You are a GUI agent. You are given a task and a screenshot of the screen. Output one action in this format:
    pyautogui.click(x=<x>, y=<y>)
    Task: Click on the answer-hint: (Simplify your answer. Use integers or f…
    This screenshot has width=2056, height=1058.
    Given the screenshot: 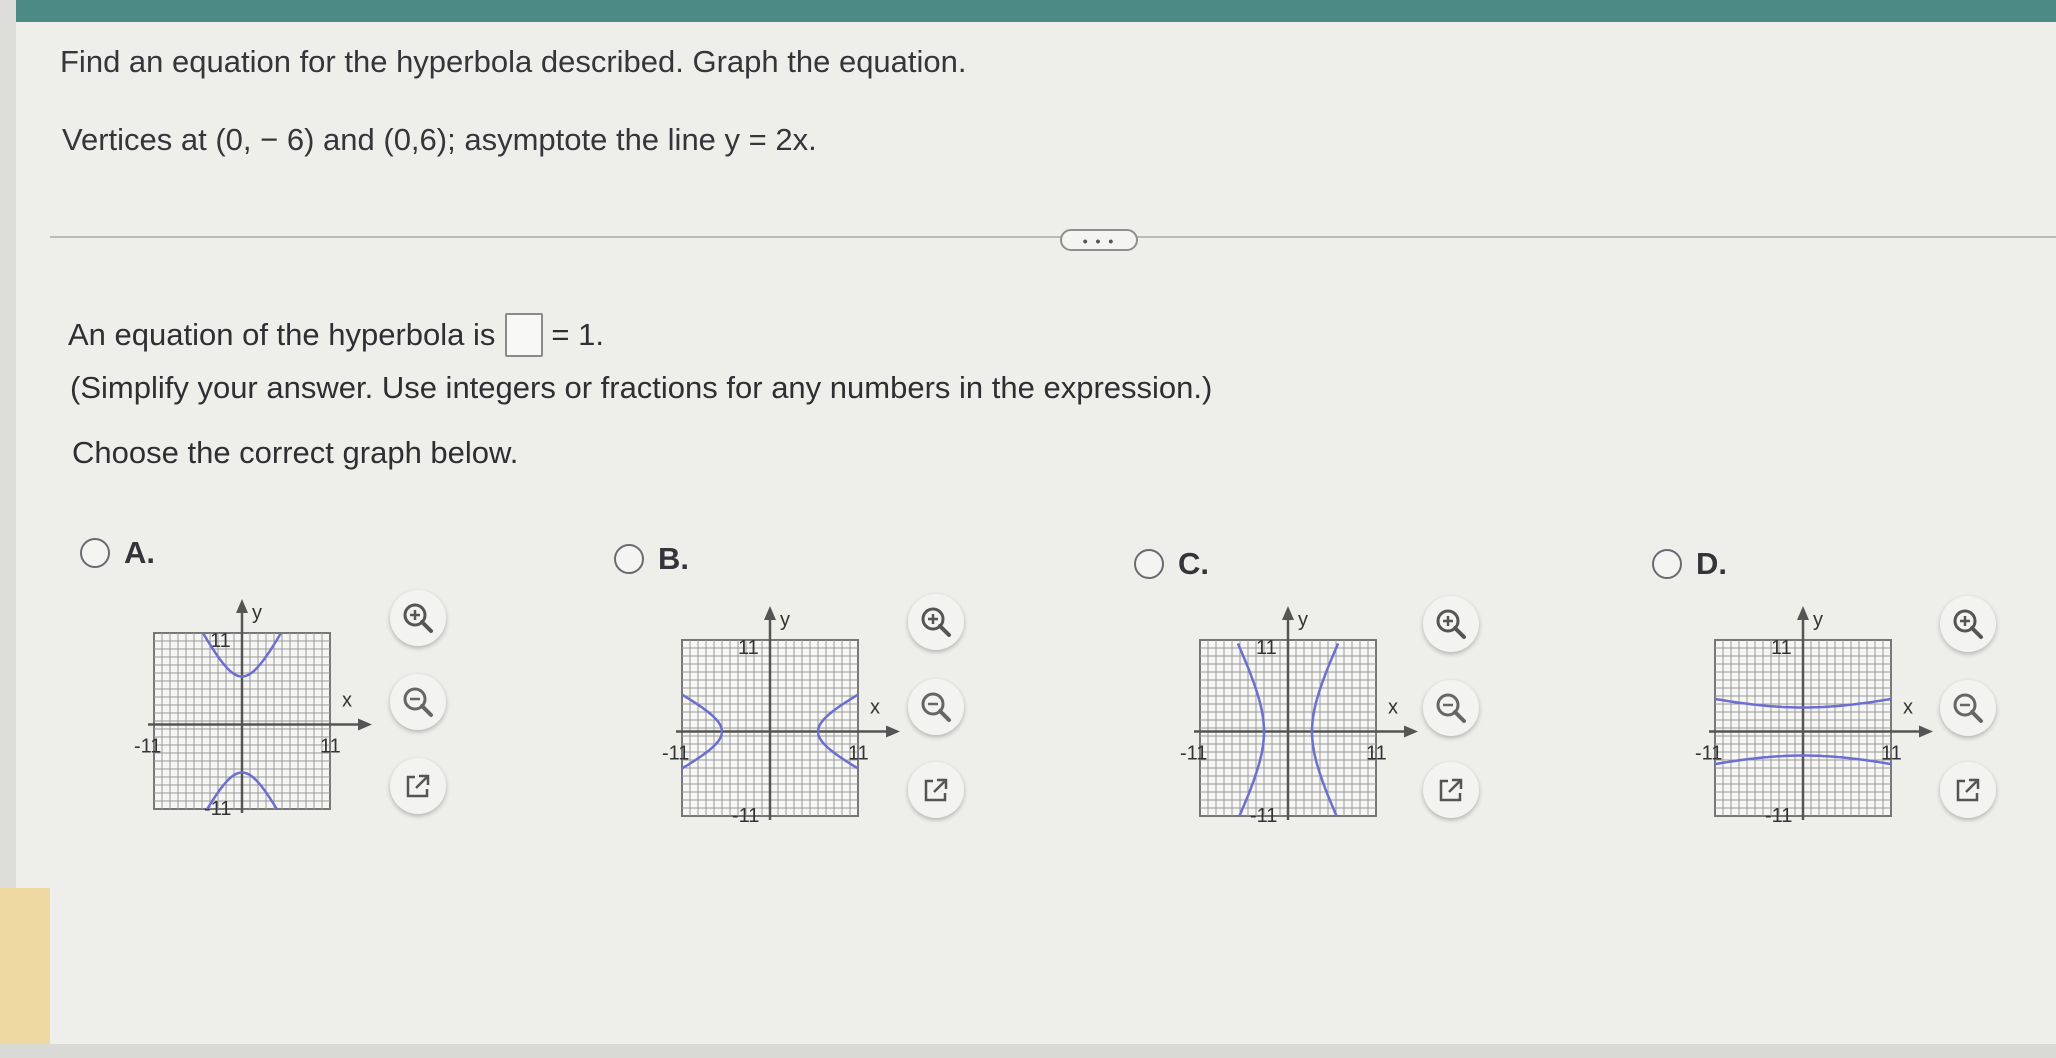 What is the action you would take?
    pyautogui.click(x=641, y=387)
    